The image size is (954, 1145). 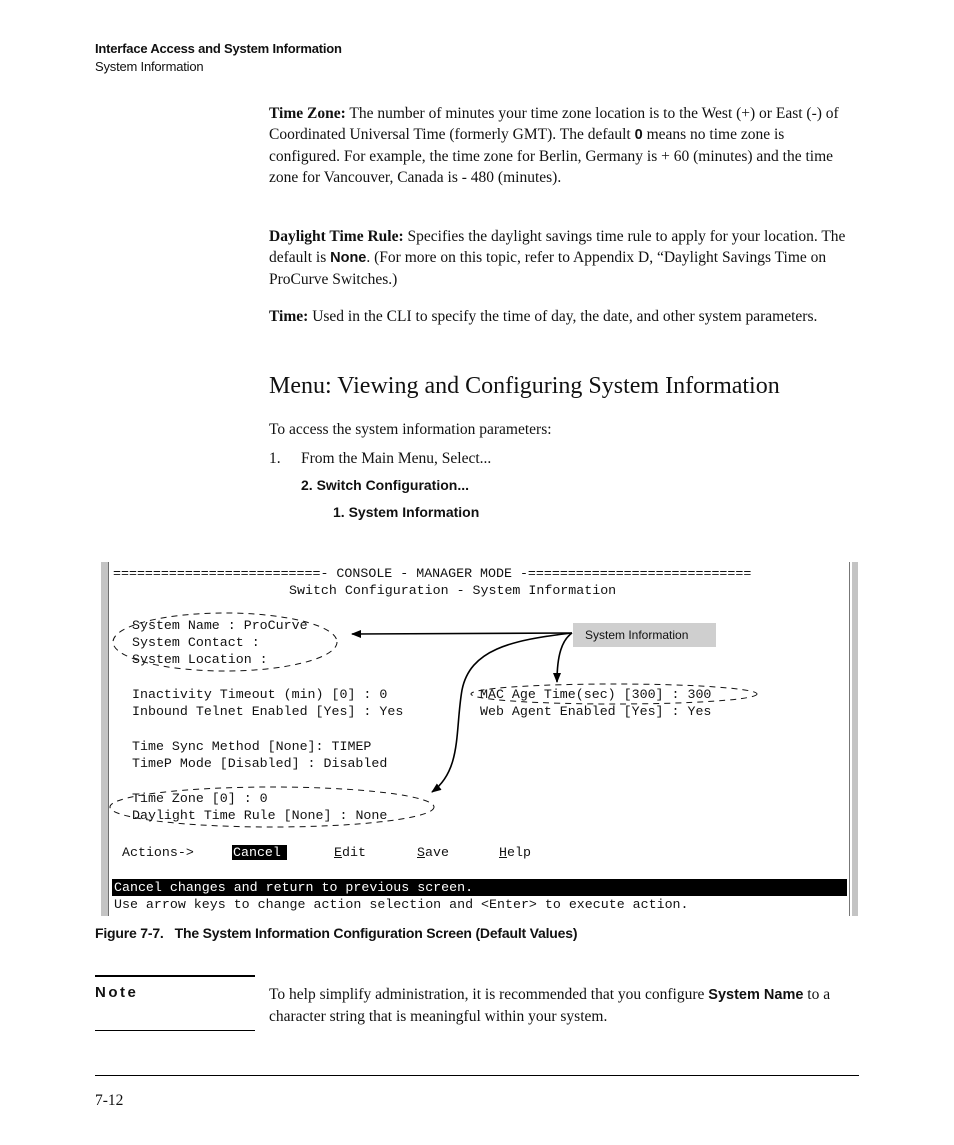 I want to click on action-cancel-label: Cancel, so click(x=259, y=852).